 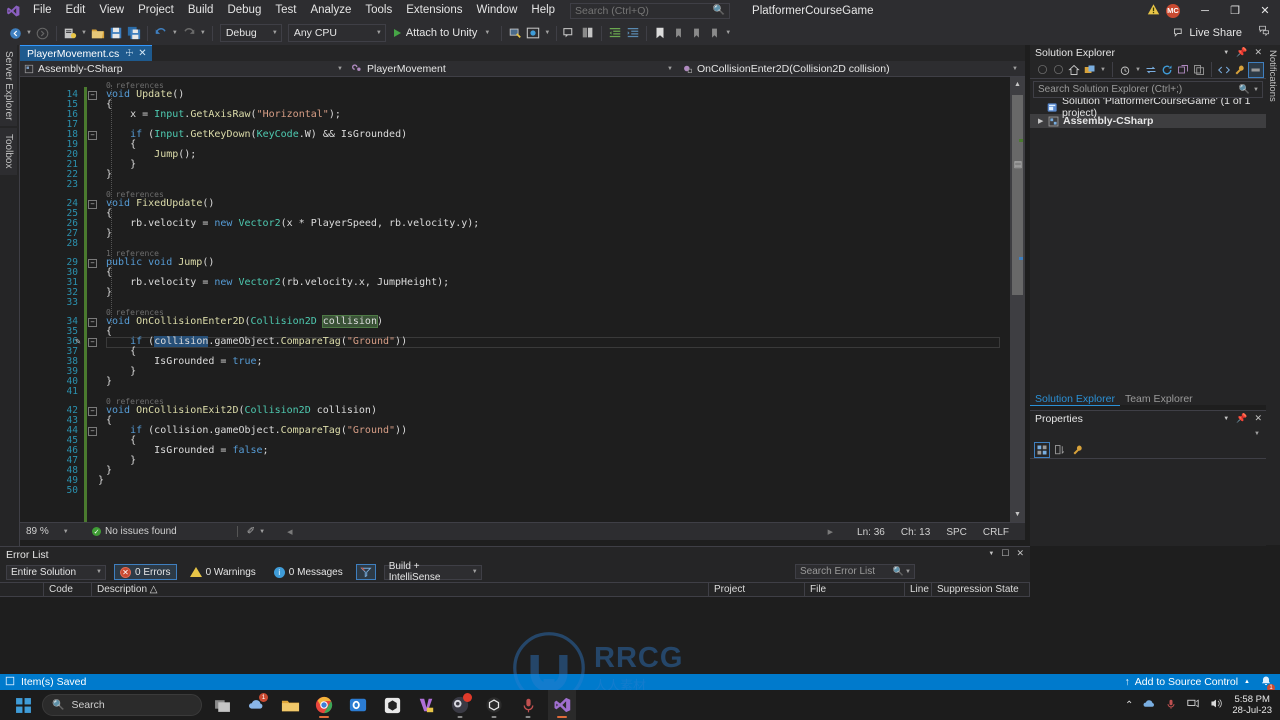 I want to click on forward-icon, so click(x=1058, y=70).